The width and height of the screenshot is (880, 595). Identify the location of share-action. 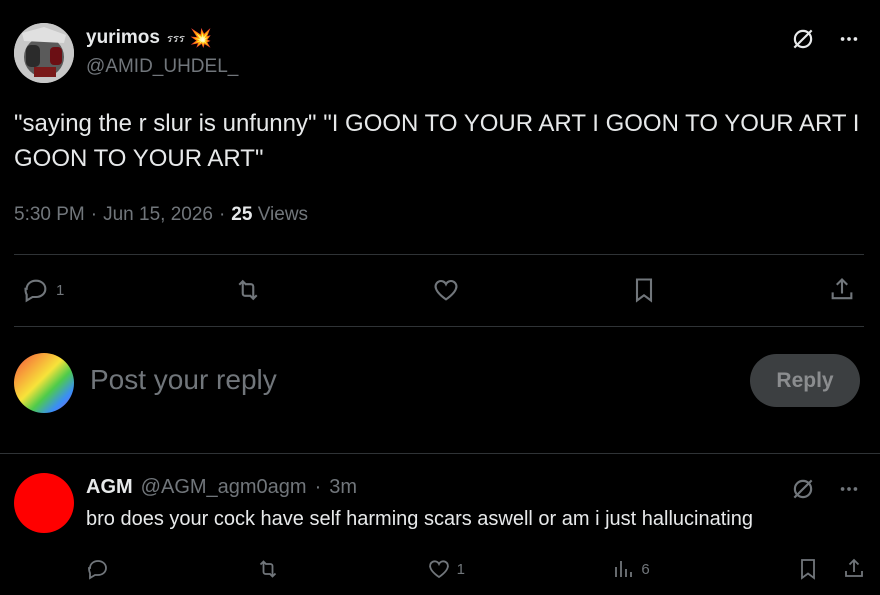
(842, 290).